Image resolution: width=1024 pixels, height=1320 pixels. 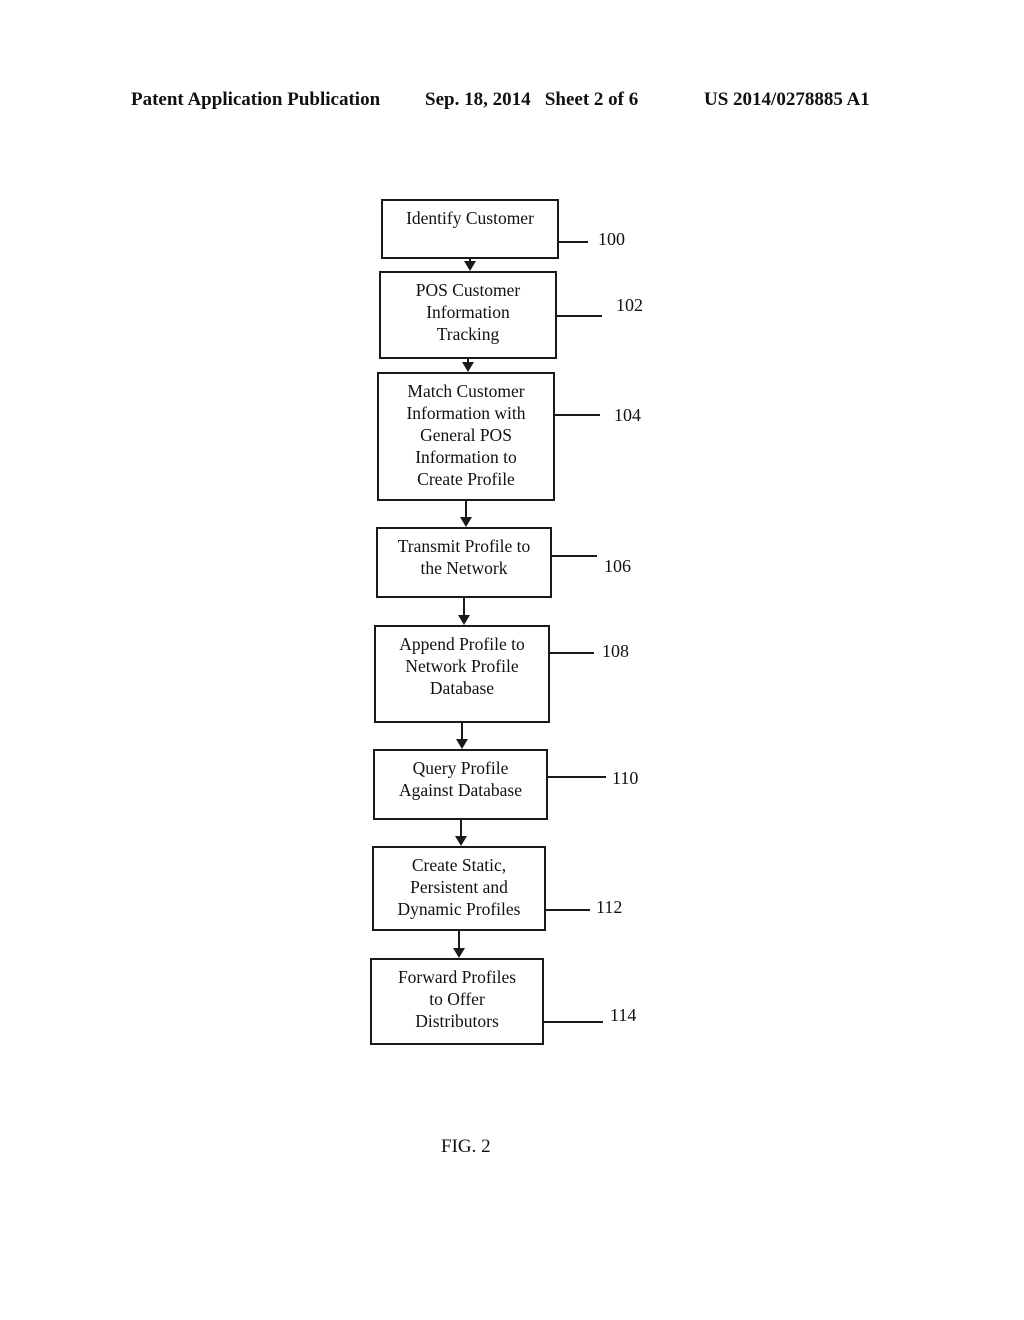 What do you see at coordinates (468, 290) in the screenshot?
I see `step-text-line: POS Customer` at bounding box center [468, 290].